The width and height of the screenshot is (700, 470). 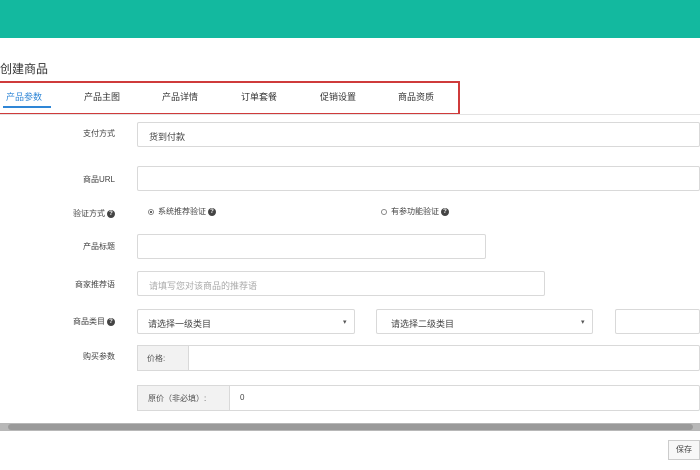 I want to click on category-level3-select, so click(x=657, y=321).